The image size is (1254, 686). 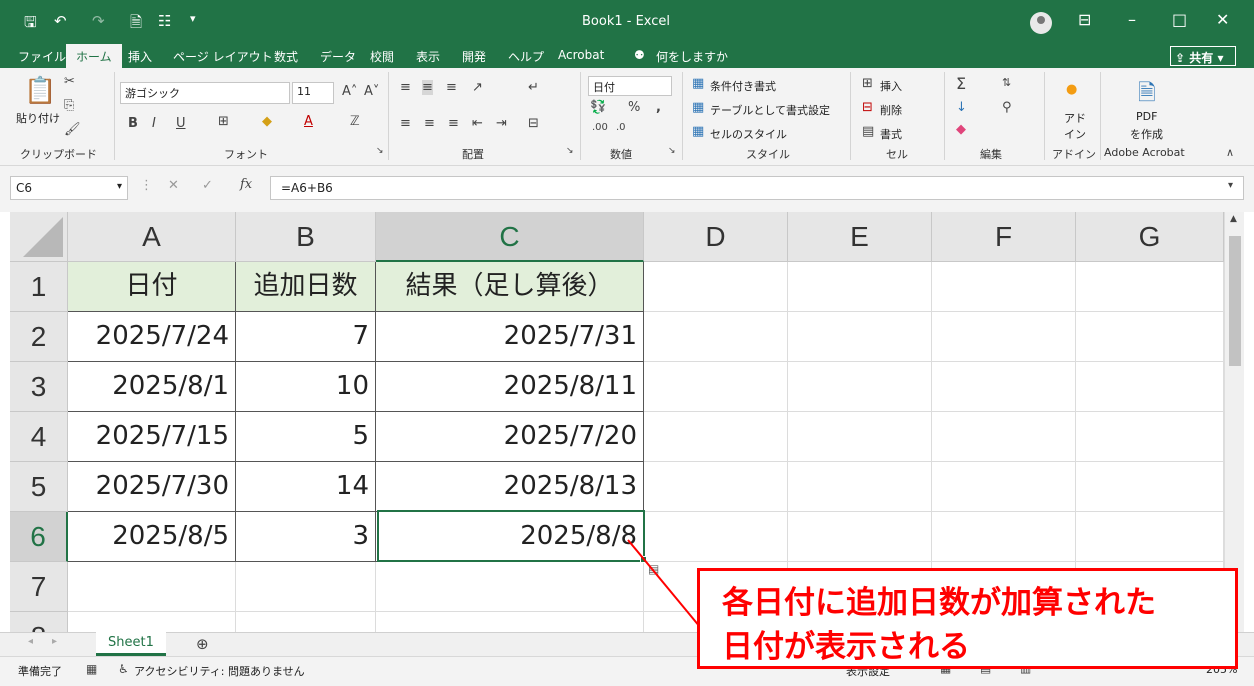 I want to click on italic-icon: I, so click(x=154, y=123).